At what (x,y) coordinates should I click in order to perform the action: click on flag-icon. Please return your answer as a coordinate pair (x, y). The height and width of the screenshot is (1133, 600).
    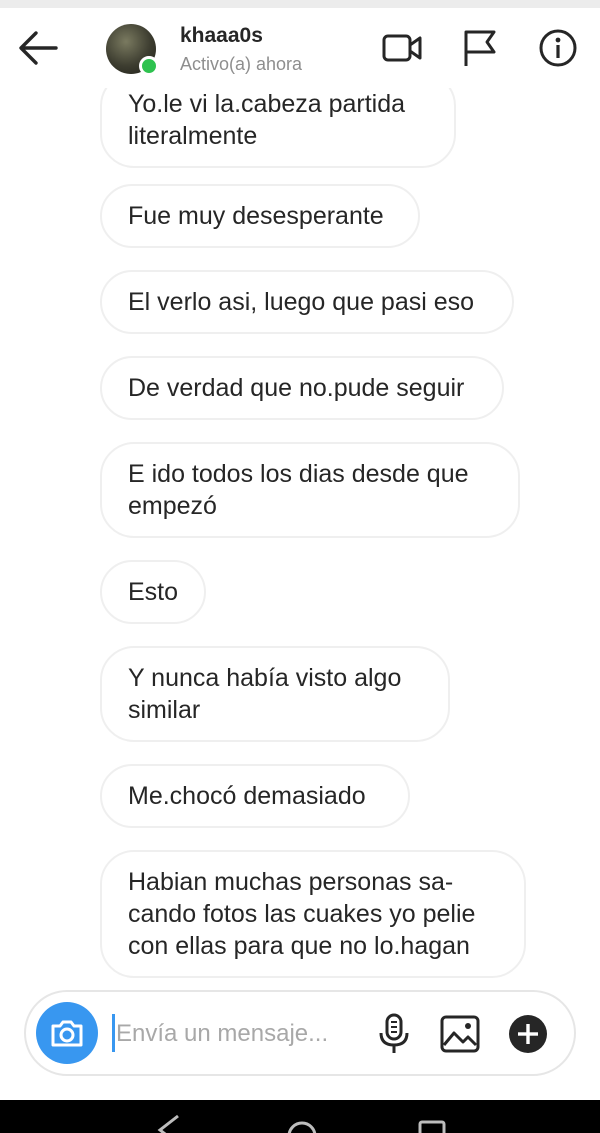
    Looking at the image, I should click on (480, 48).